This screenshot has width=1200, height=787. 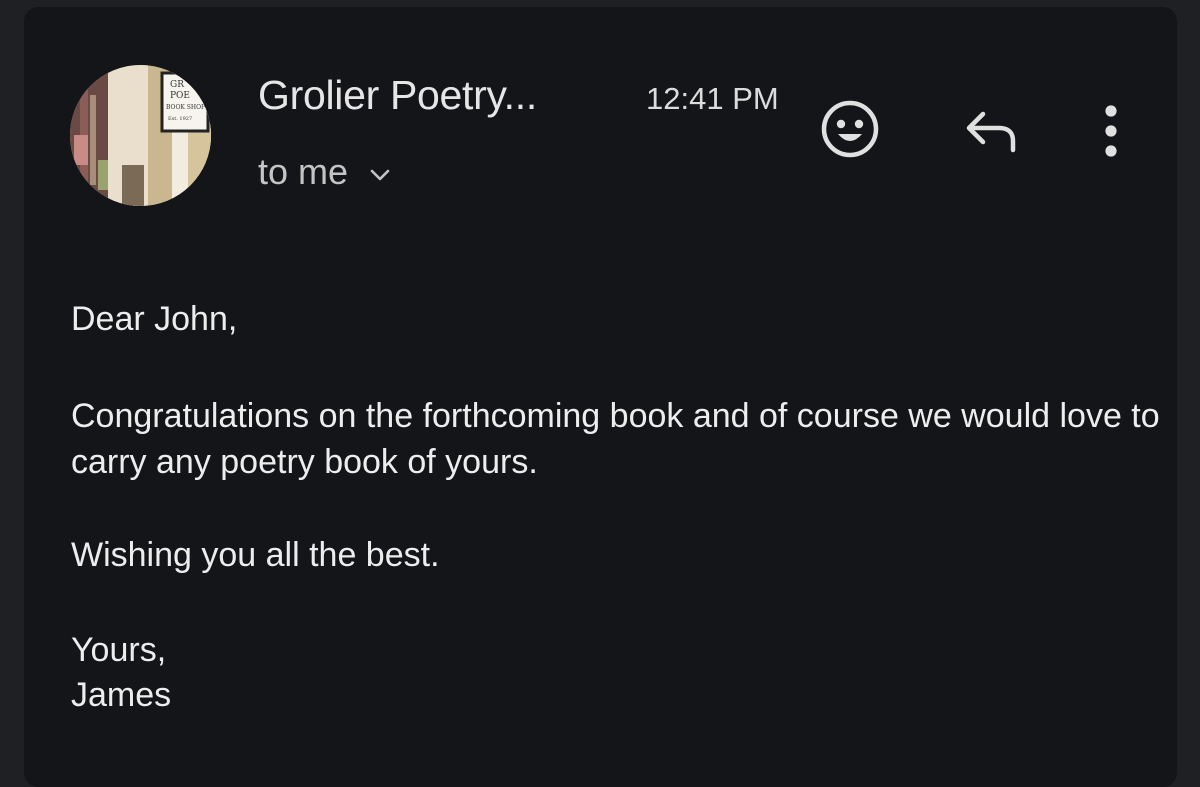 I want to click on add-reaction-button, so click(x=850, y=129).